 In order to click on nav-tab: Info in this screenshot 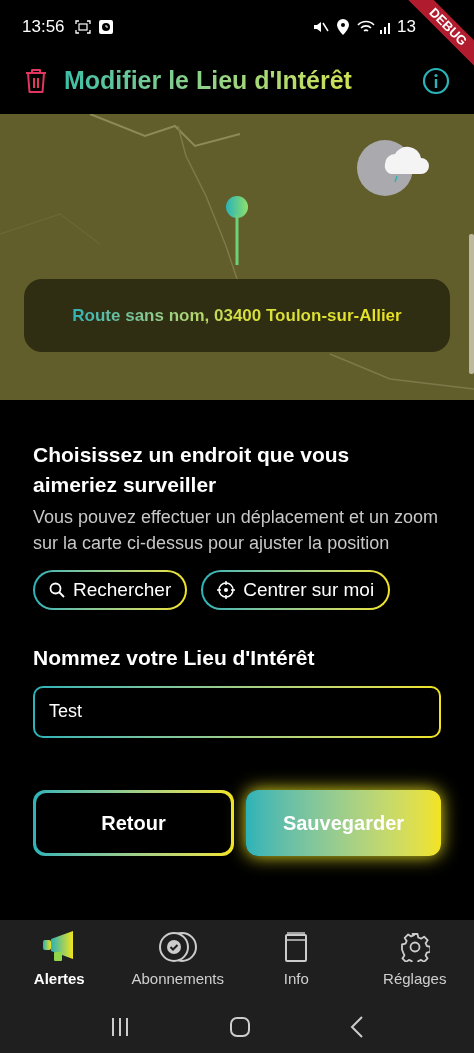, I will do `click(296, 960)`.